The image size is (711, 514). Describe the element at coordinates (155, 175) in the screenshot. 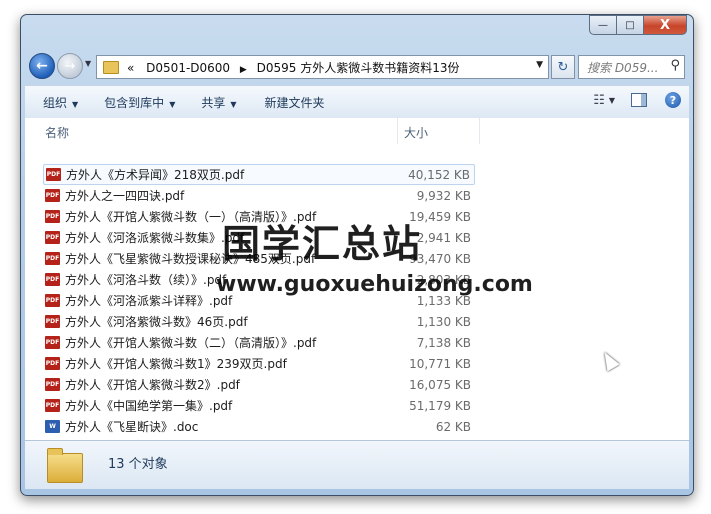

I see `file-name: 方外人《方术异闻》218双页.pdf` at that location.